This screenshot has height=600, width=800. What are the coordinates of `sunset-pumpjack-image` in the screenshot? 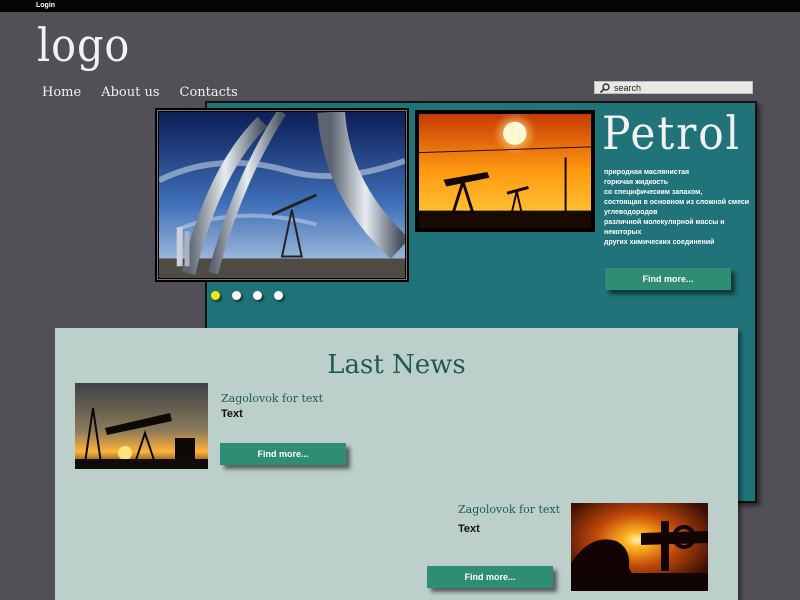 It's located at (505, 171).